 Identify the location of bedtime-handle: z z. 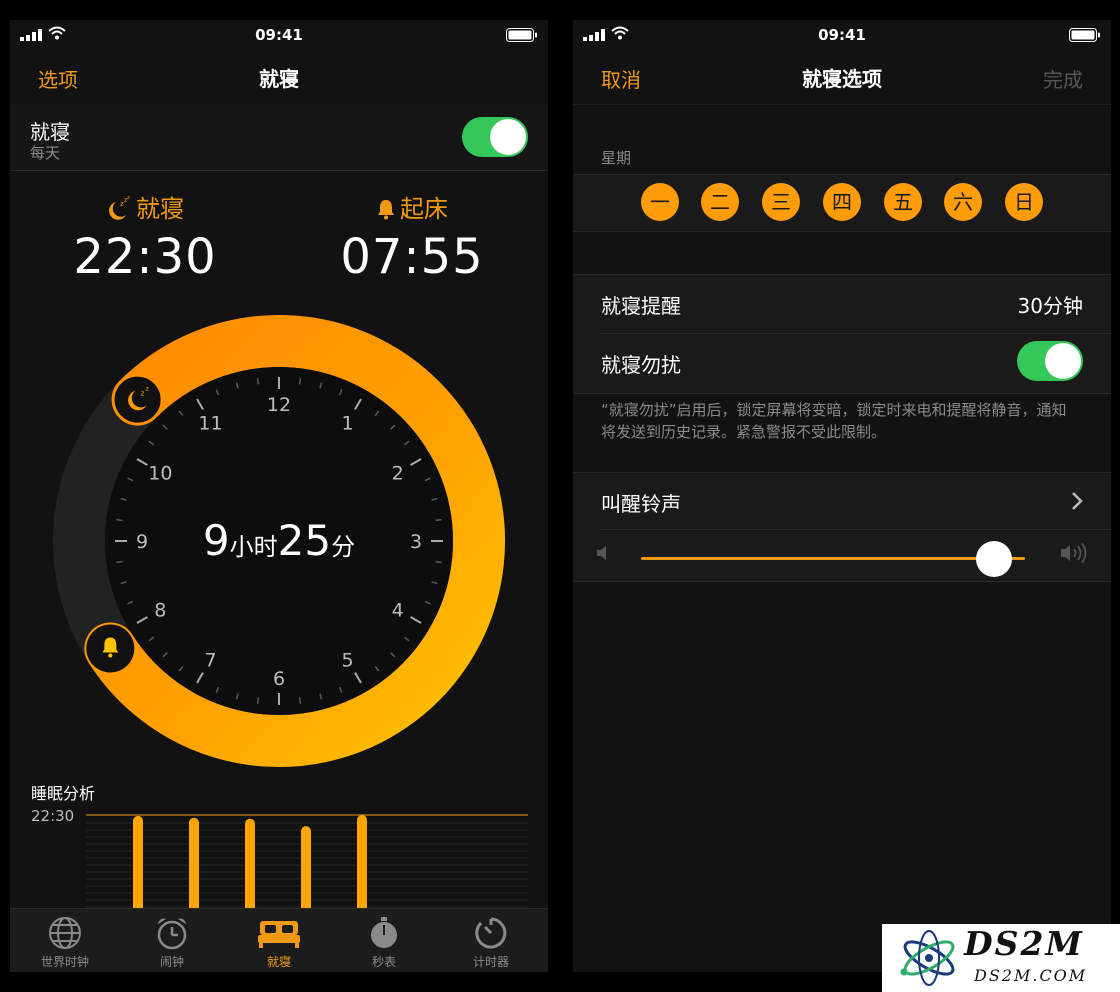
(137, 399).